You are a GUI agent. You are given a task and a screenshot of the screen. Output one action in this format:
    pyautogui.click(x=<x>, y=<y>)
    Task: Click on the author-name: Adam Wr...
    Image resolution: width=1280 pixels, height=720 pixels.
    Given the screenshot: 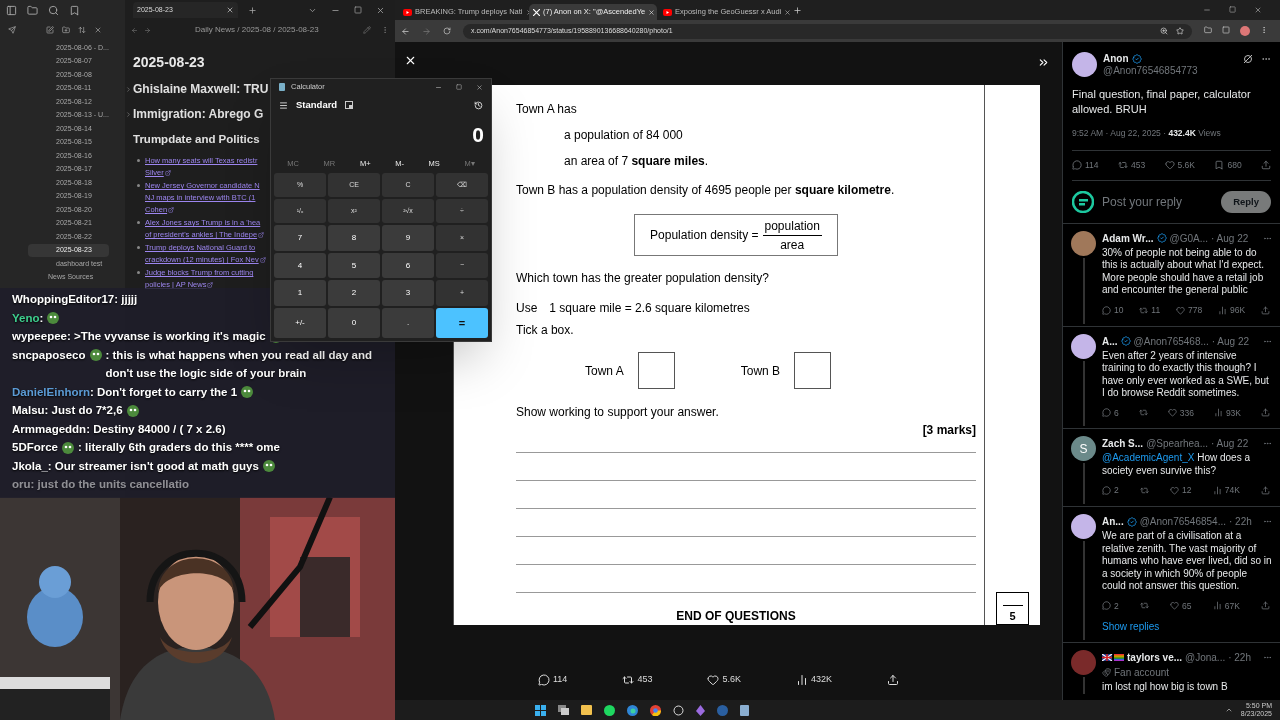 What is the action you would take?
    pyautogui.click(x=1128, y=238)
    